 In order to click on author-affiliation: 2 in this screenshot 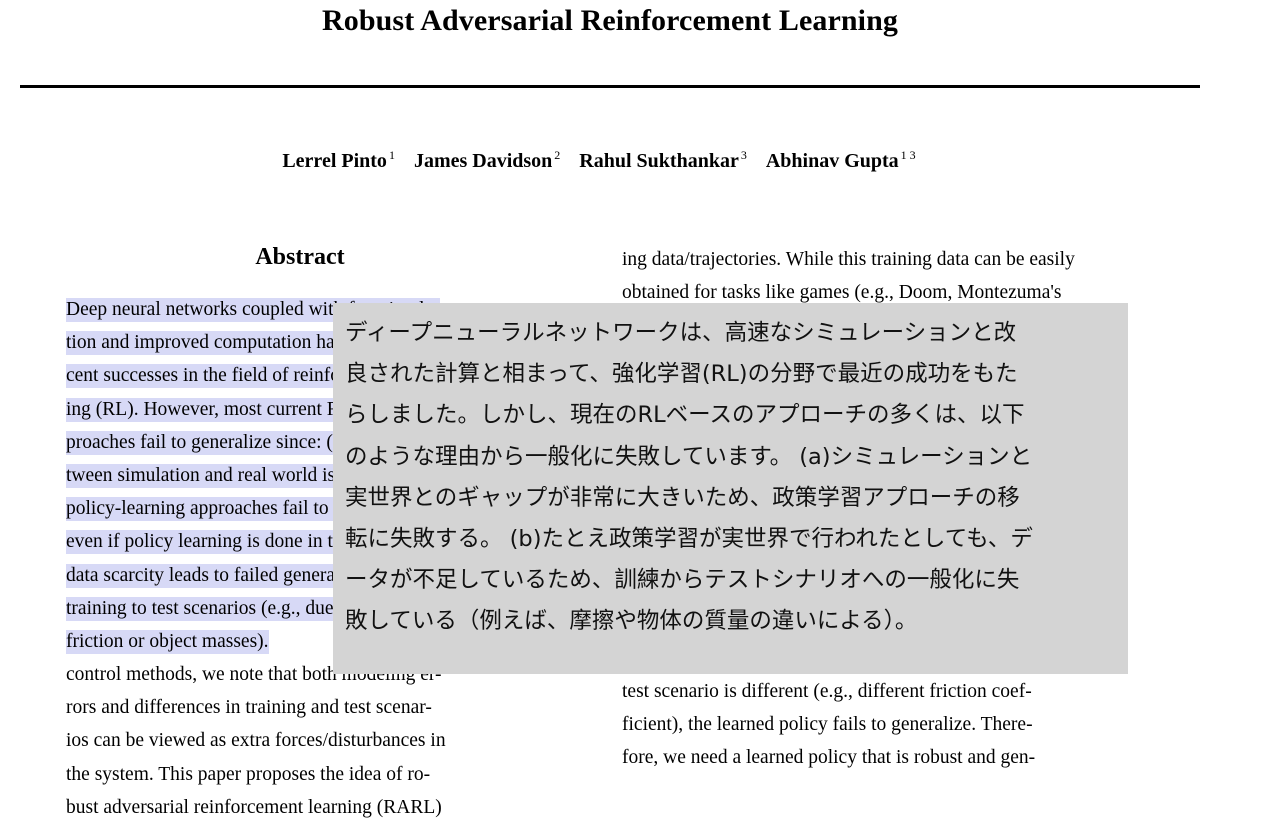, I will do `click(557, 155)`.